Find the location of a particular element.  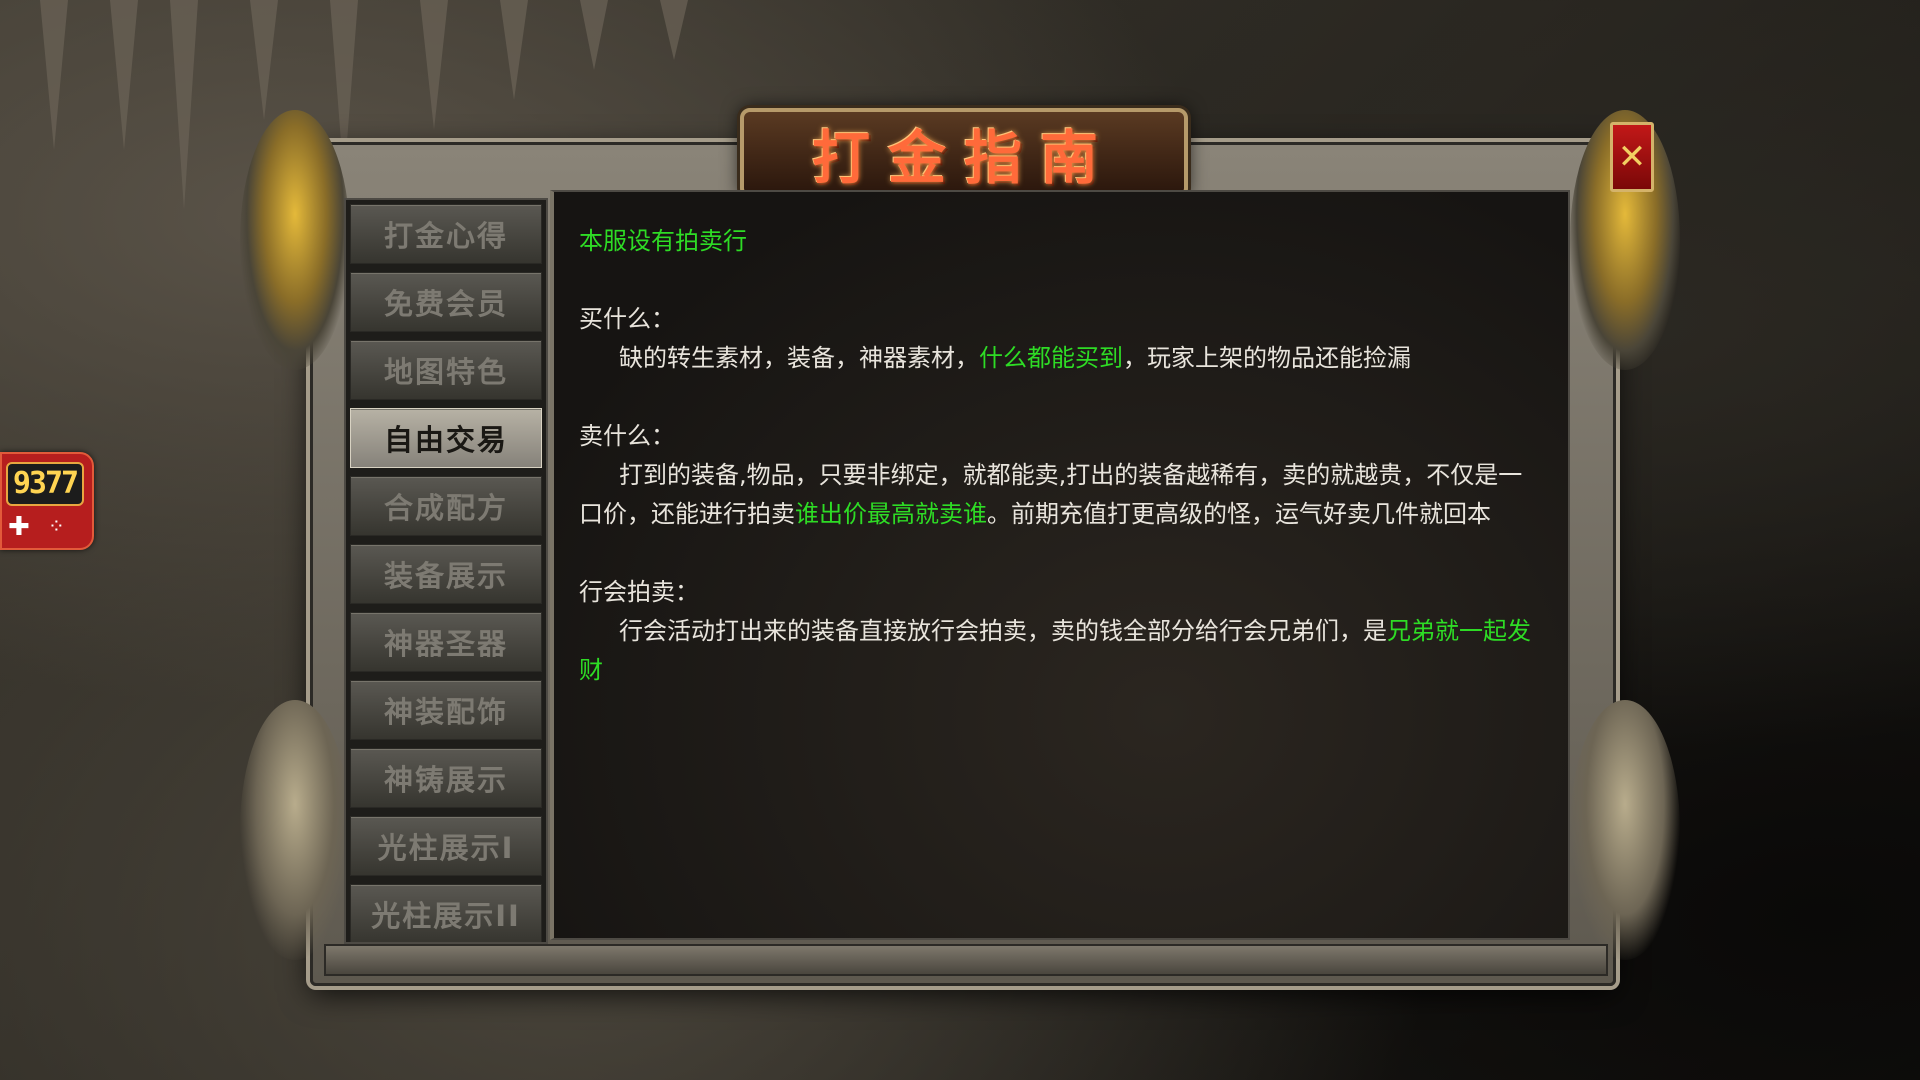

sell-label: 卖什么： is located at coordinates (627, 436).